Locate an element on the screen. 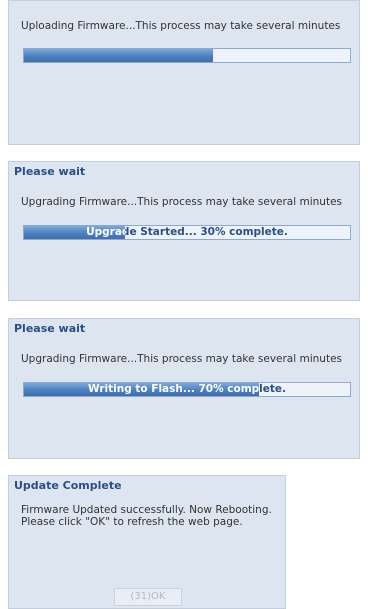 The image size is (368, 609). progress-fill: Writing to Flash... 70% complete. is located at coordinates (141, 389).